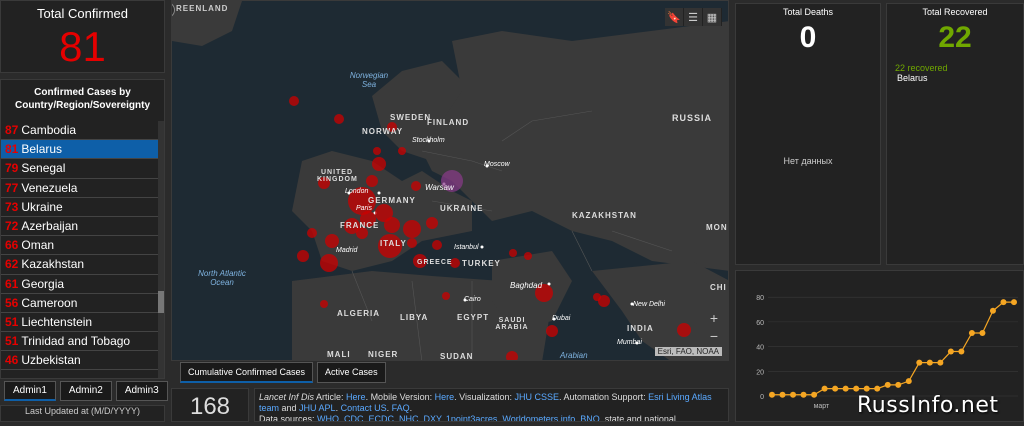 This screenshot has width=1024, height=426. I want to click on admin-tabs: Admin1 Admin2 Admin3, so click(86, 391).